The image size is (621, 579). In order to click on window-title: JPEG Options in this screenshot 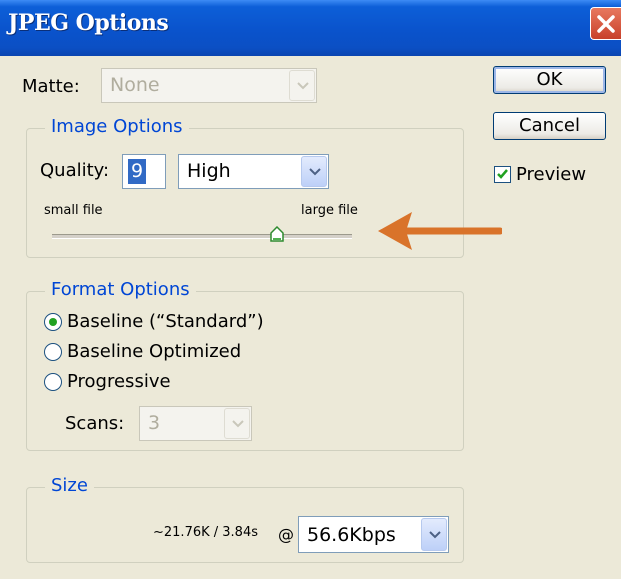, I will do `click(88, 23)`.